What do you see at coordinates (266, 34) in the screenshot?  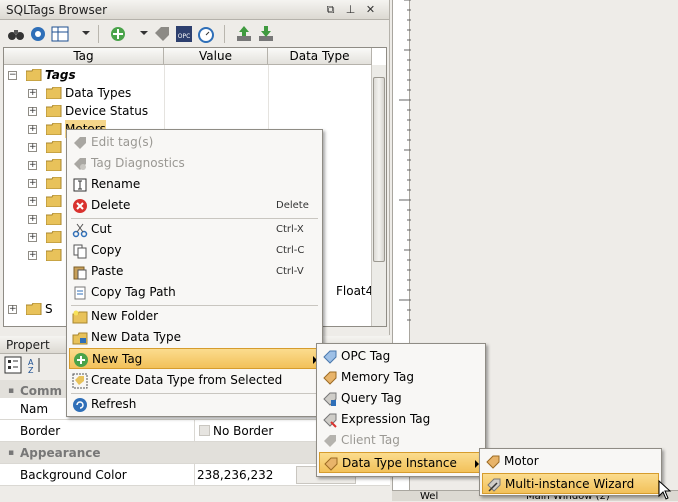 I see `import-icon` at bounding box center [266, 34].